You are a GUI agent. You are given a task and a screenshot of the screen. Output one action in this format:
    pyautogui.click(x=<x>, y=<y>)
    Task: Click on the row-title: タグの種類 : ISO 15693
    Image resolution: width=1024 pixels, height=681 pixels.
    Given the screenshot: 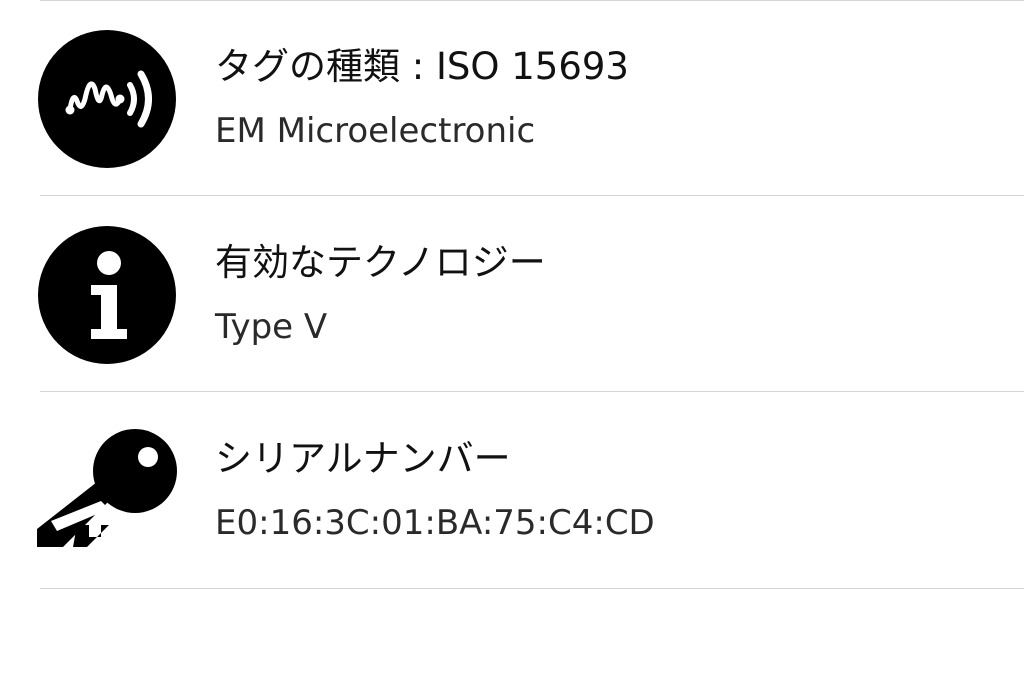 What is the action you would take?
    pyautogui.click(x=422, y=66)
    